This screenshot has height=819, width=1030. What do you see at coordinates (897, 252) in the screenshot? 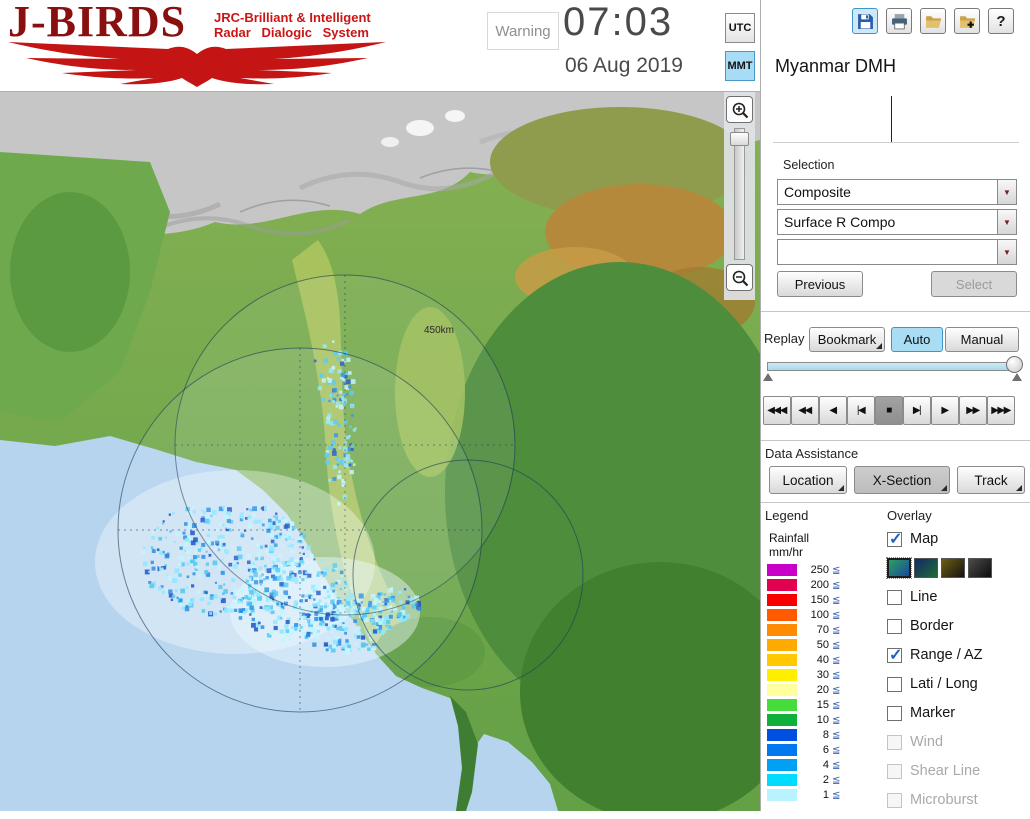
I see `dropdown-3: ▼` at bounding box center [897, 252].